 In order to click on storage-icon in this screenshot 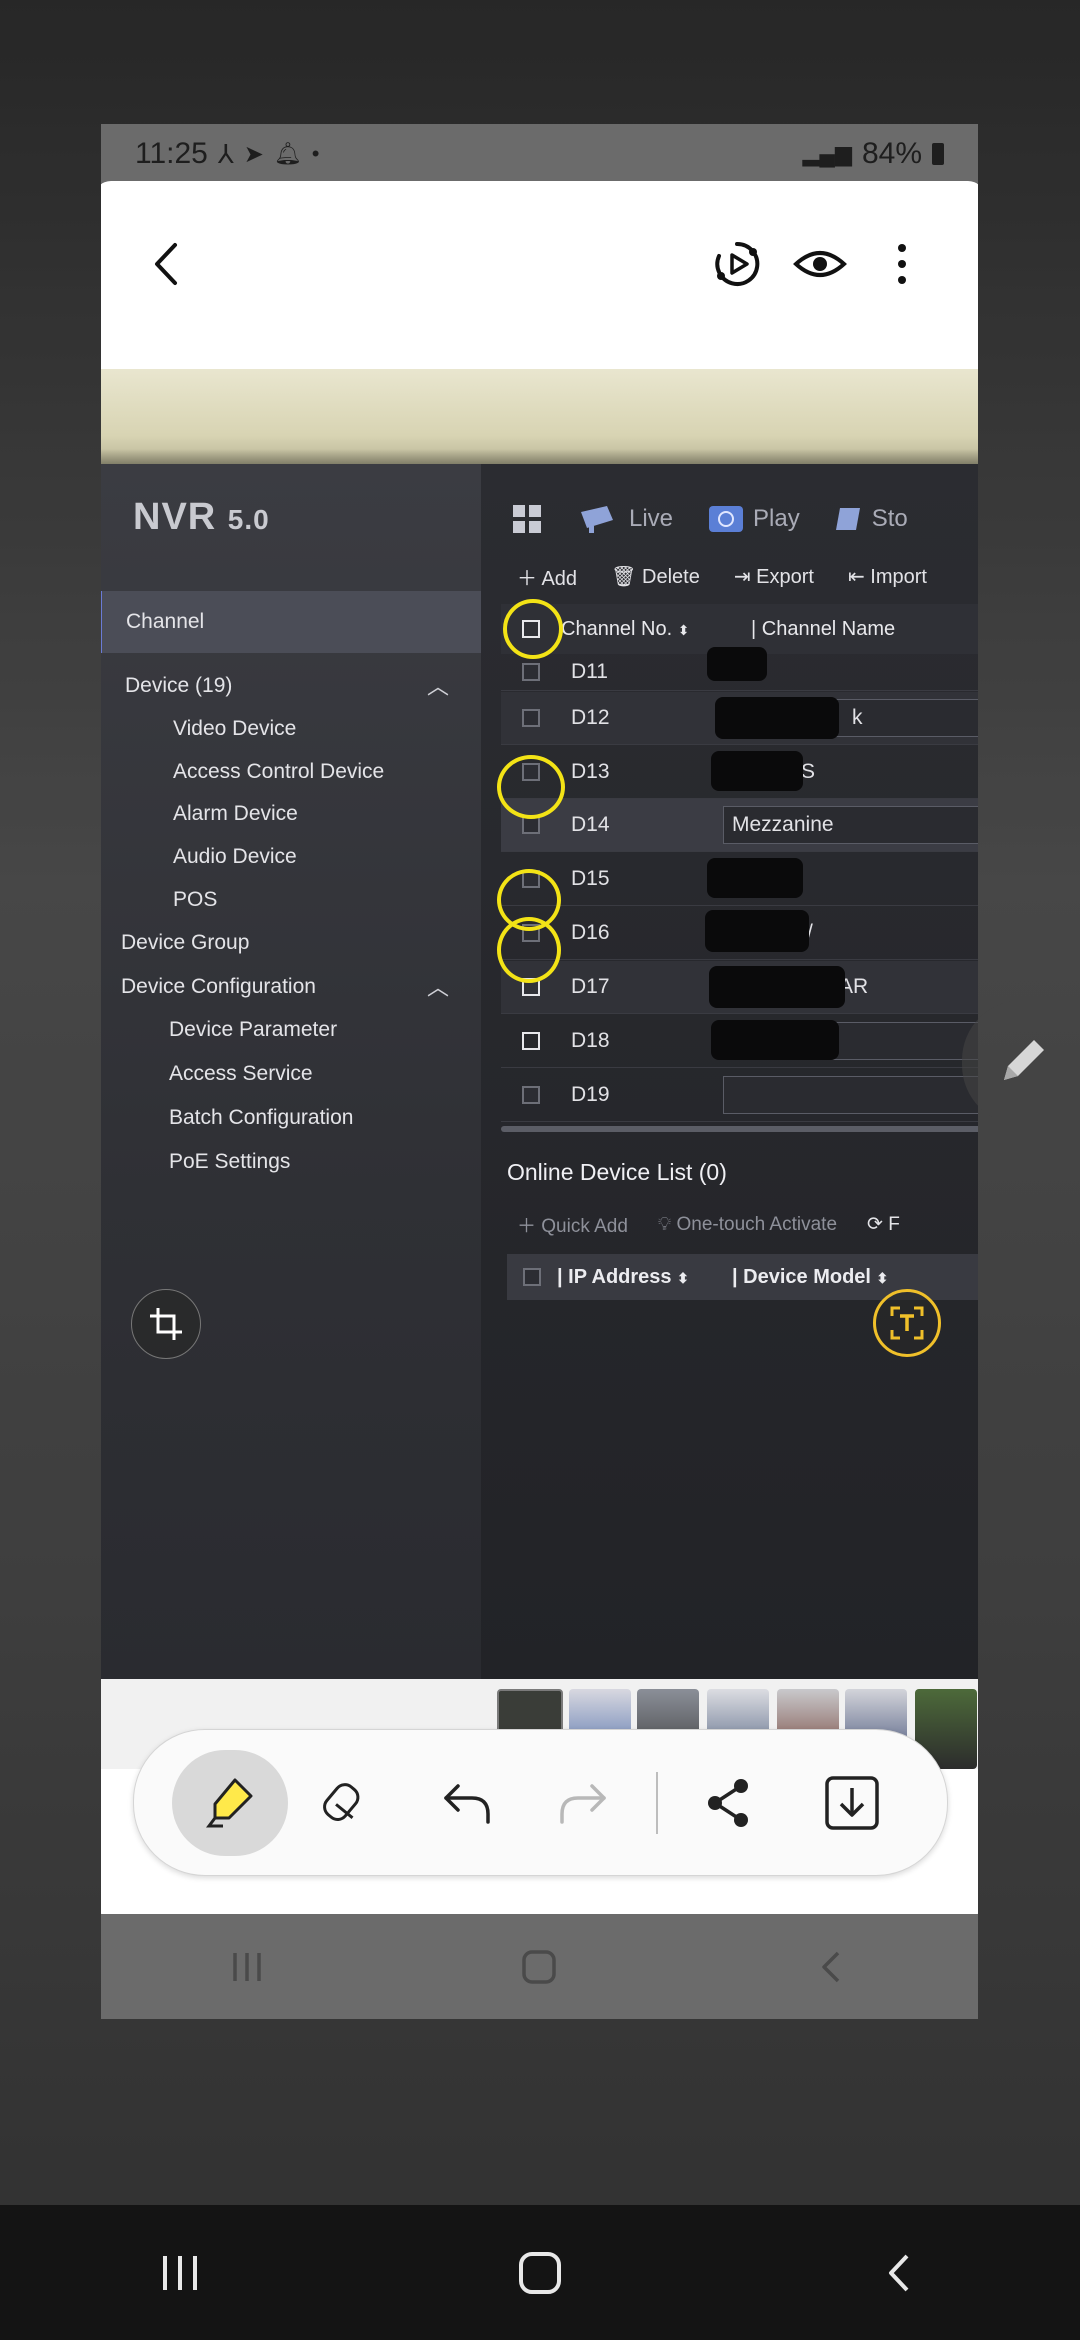, I will do `click(847, 519)`.